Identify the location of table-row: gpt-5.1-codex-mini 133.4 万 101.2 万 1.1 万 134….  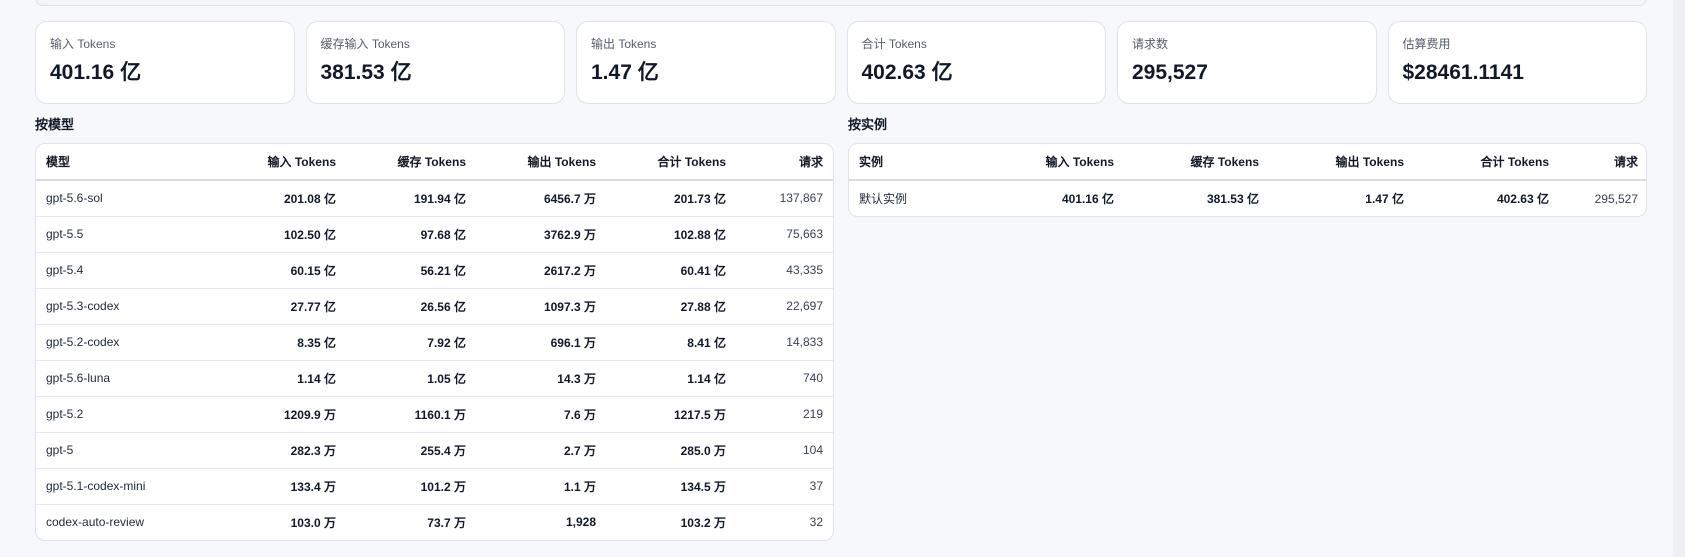
(434, 486).